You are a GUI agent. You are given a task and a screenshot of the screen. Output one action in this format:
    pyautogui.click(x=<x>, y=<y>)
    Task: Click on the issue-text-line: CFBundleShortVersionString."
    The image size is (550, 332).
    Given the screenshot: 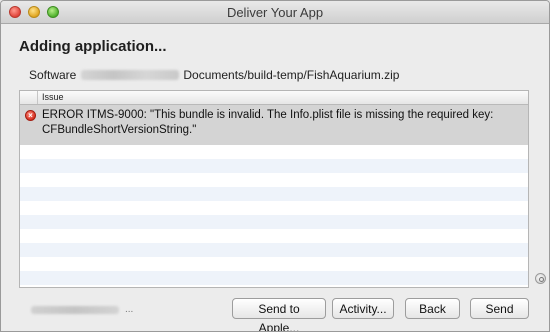 What is the action you would take?
    pyautogui.click(x=119, y=130)
    